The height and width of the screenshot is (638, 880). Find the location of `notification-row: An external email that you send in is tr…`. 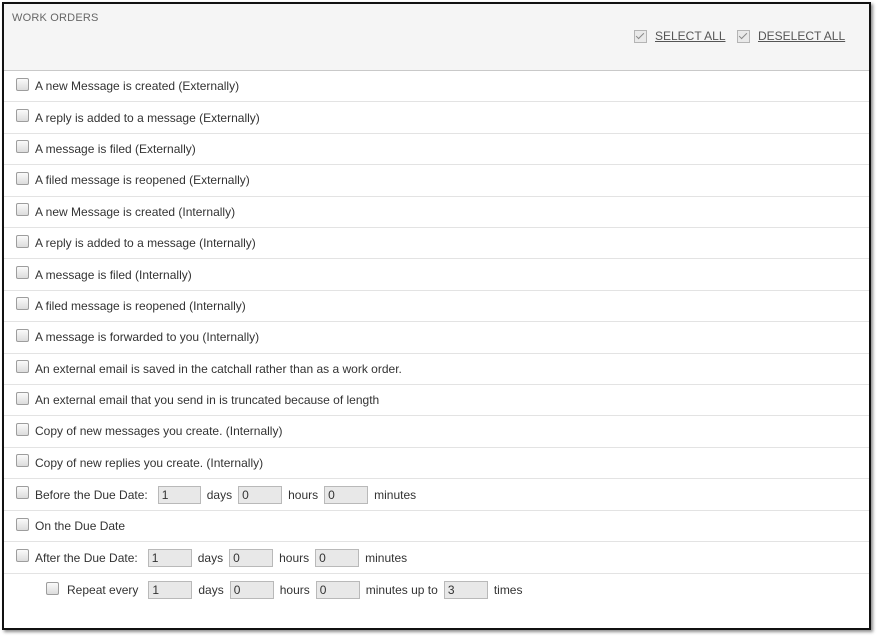

notification-row: An external email that you send in is tr… is located at coordinates (436, 401).